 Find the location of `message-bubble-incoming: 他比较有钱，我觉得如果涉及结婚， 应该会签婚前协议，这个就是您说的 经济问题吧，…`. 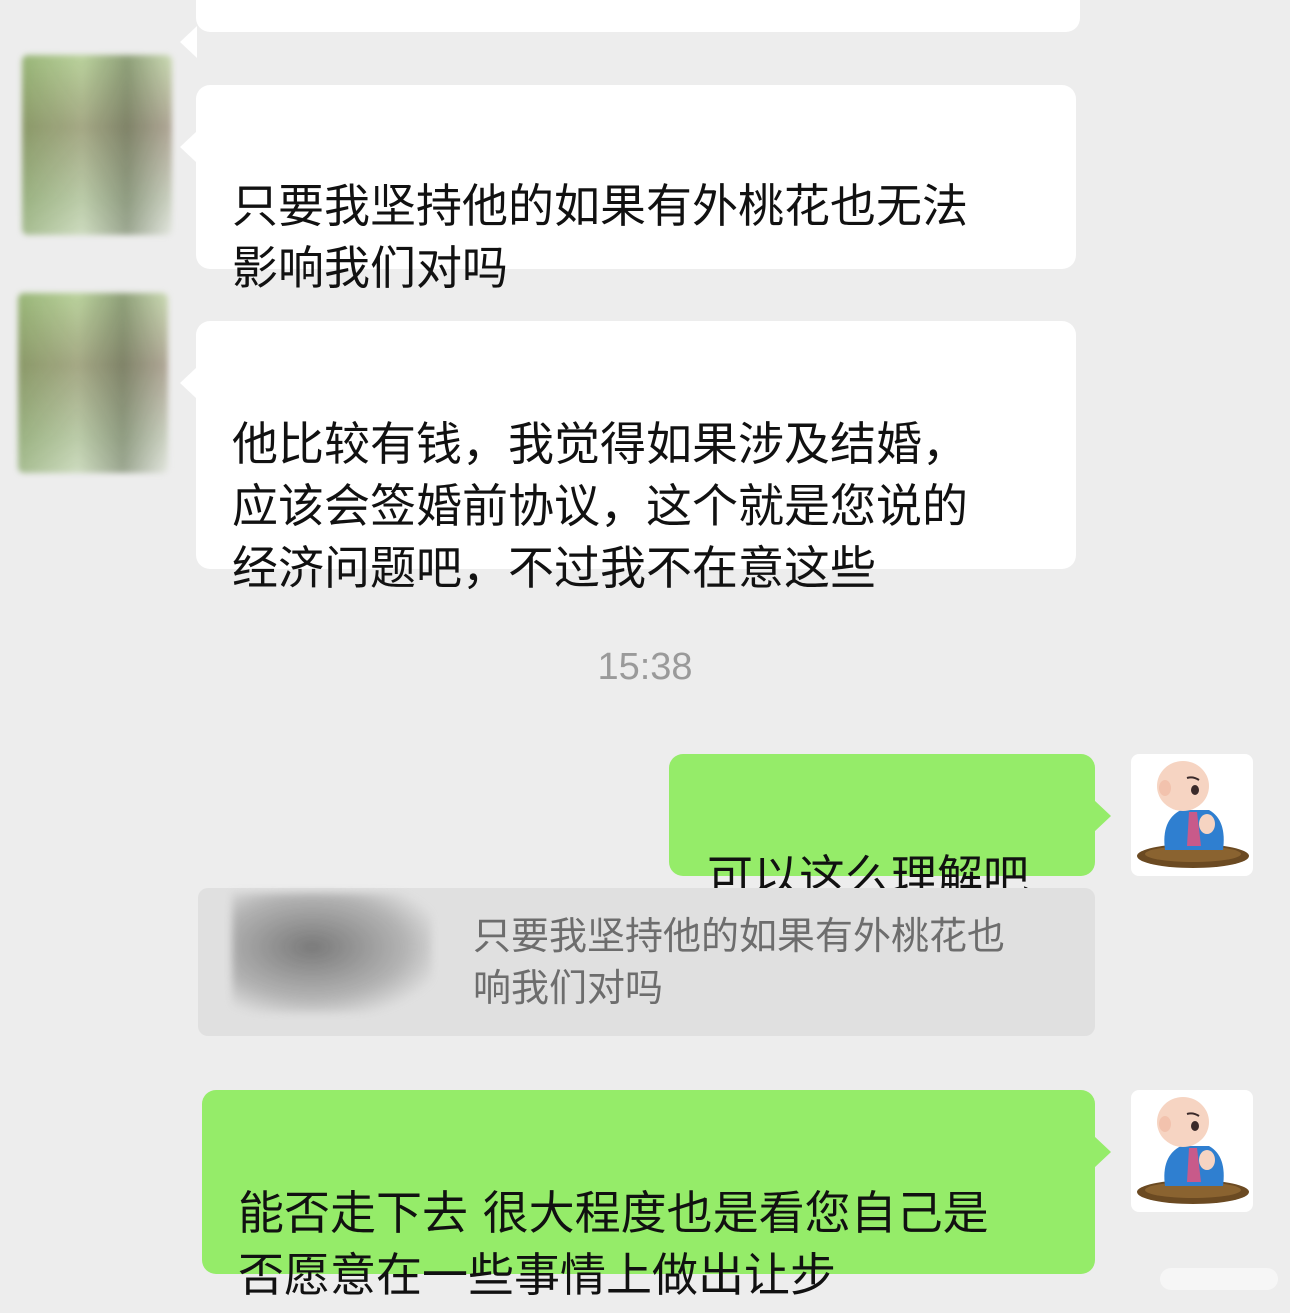

message-bubble-incoming: 他比较有钱，我觉得如果涉及结婚， 应该会签婚前协议，这个就是您说的 经济问题吧，… is located at coordinates (628, 458).